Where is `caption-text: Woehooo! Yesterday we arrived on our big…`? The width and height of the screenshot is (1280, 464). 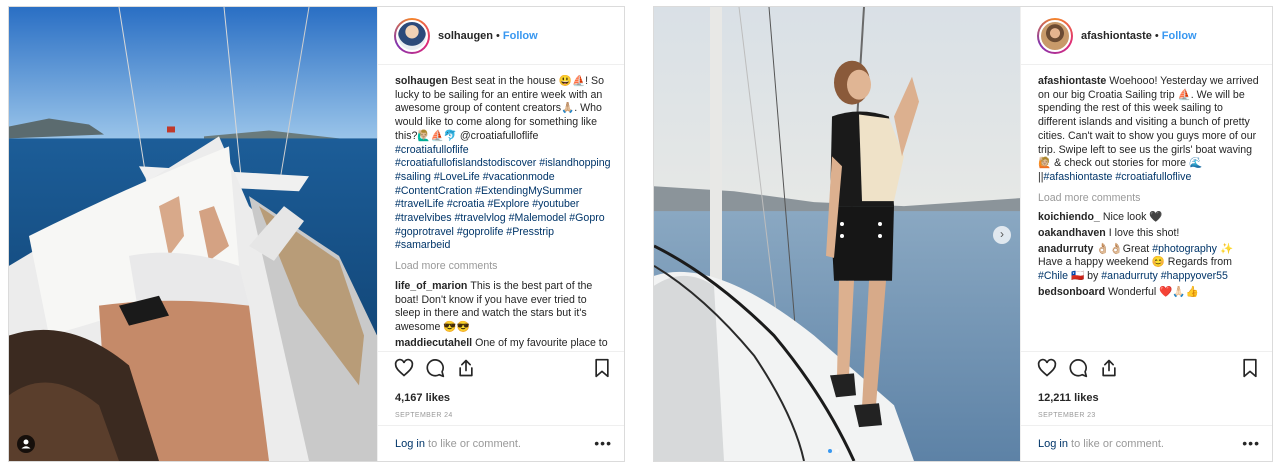 caption-text: Woehooo! Yesterday we arrived on our big… is located at coordinates (1148, 129).